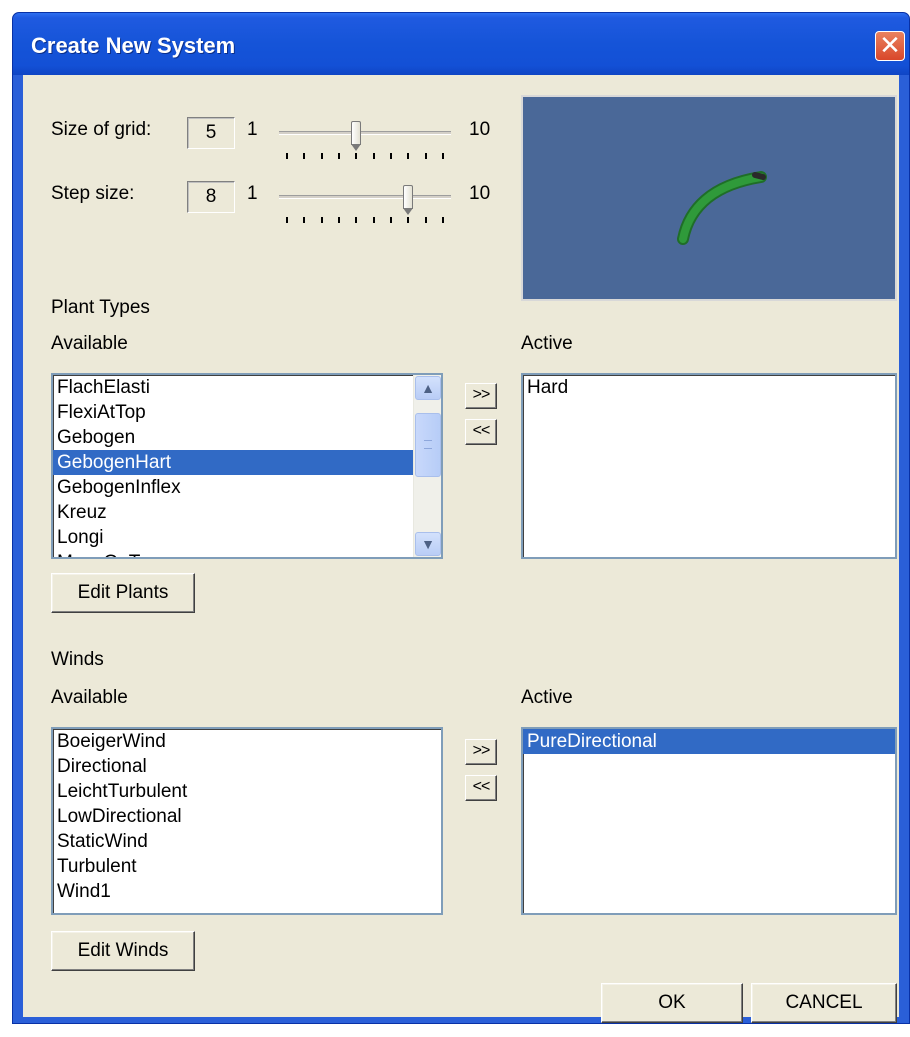 This screenshot has height=1037, width=910. What do you see at coordinates (77, 659) in the screenshot?
I see `winds-heading: Winds` at bounding box center [77, 659].